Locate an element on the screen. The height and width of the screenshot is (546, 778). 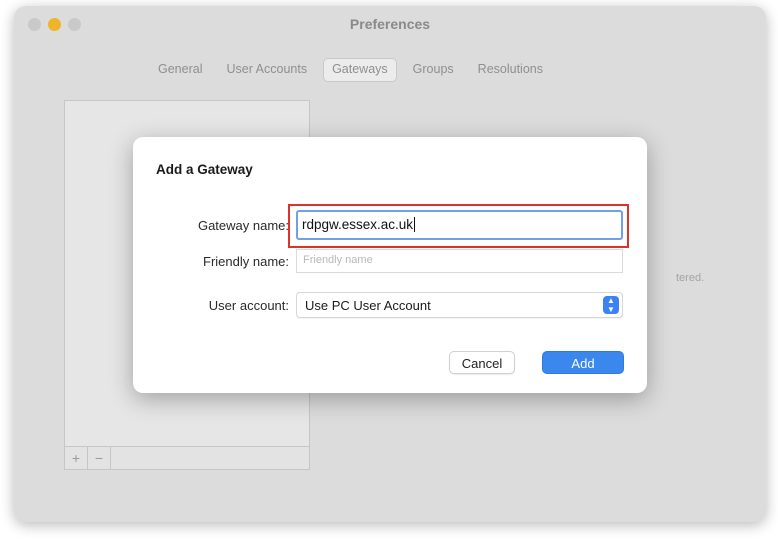
tab-groups: Groups is located at coordinates (433, 70).